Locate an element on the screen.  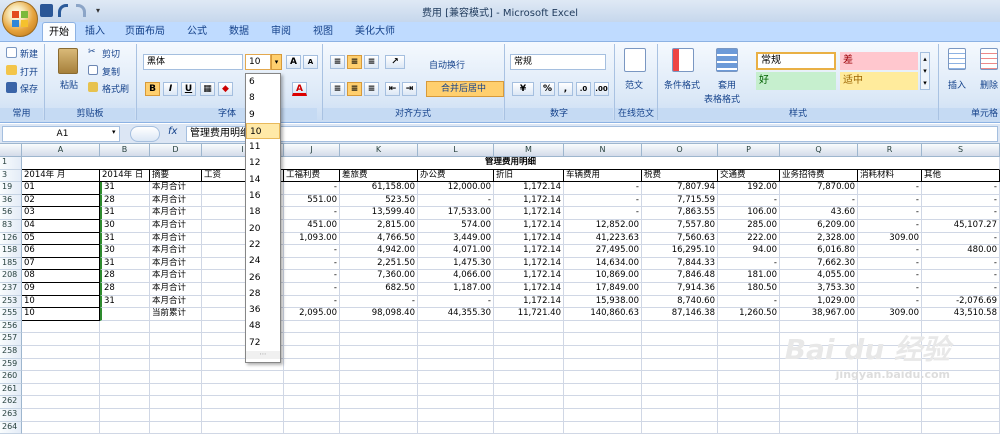
align-bottom-button: ≡ is located at coordinates (371, 62).